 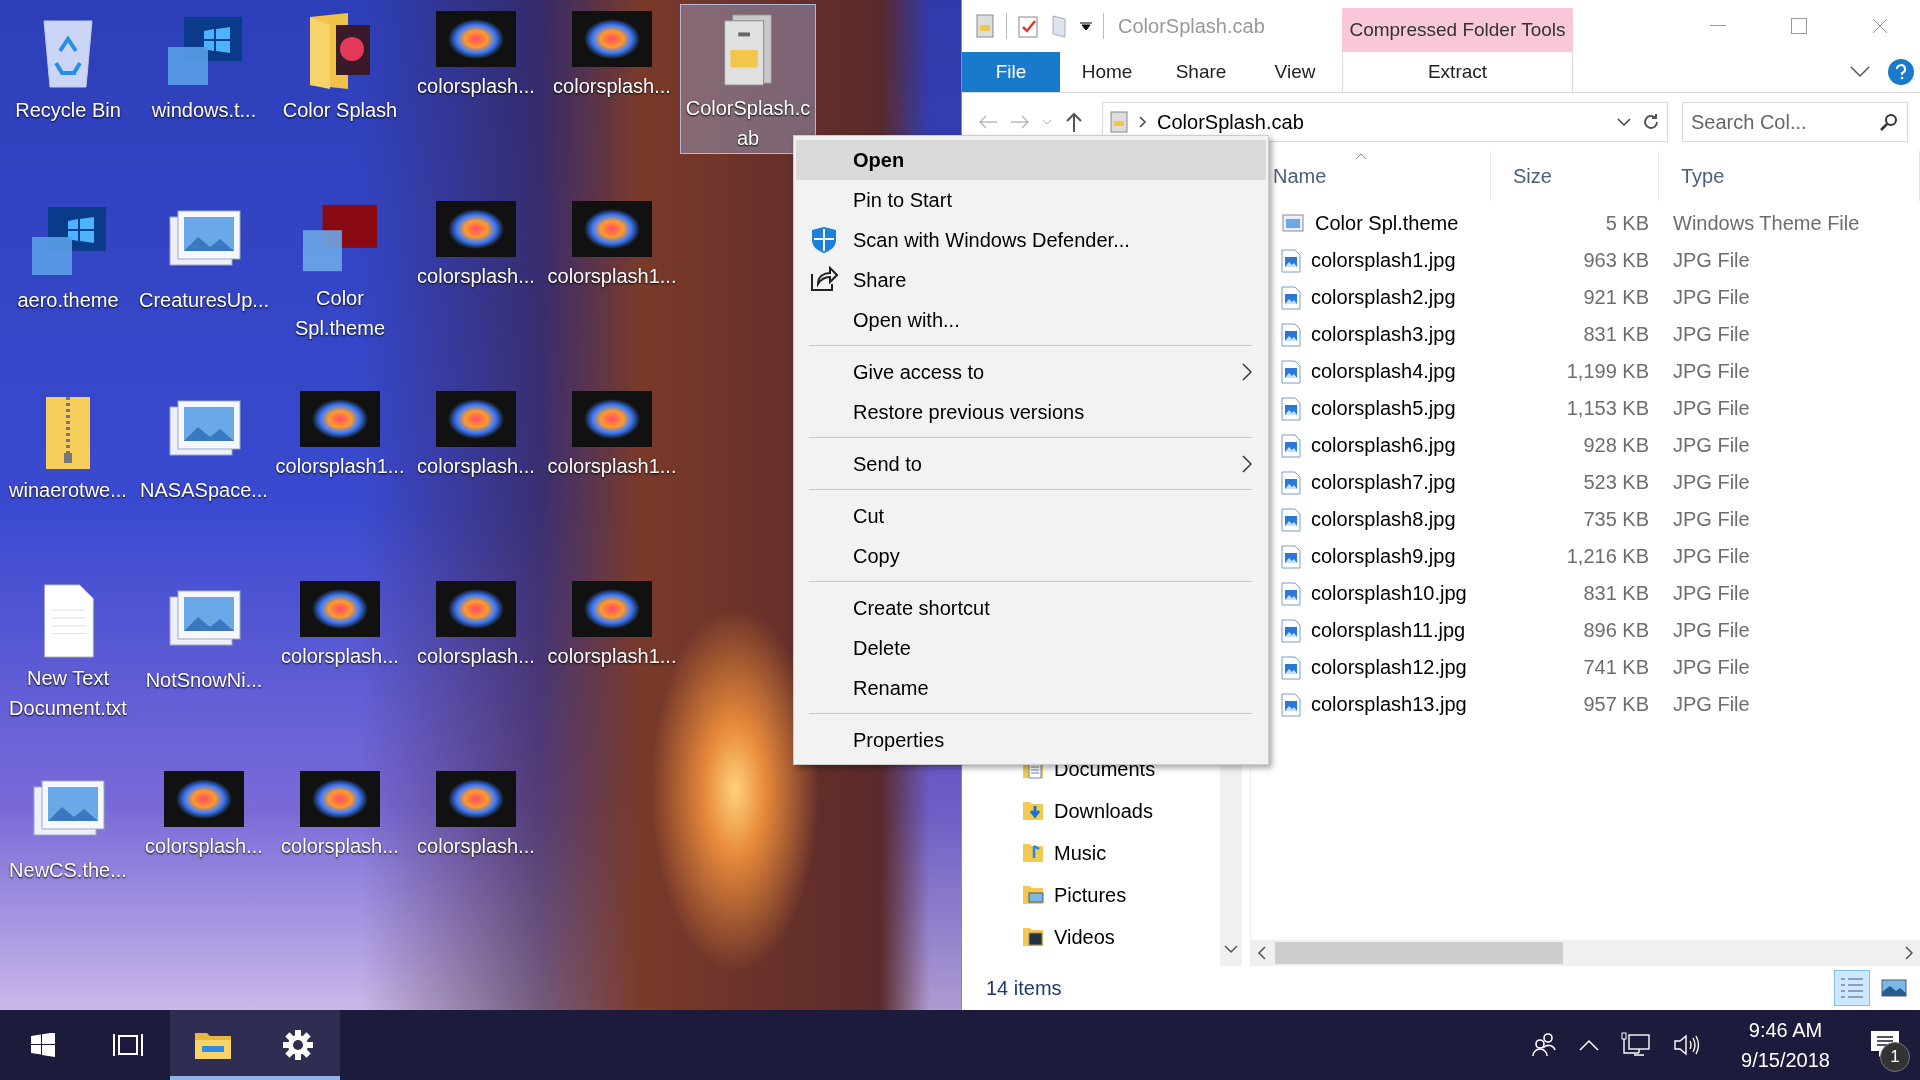 I want to click on volume-icon, so click(x=1687, y=1045).